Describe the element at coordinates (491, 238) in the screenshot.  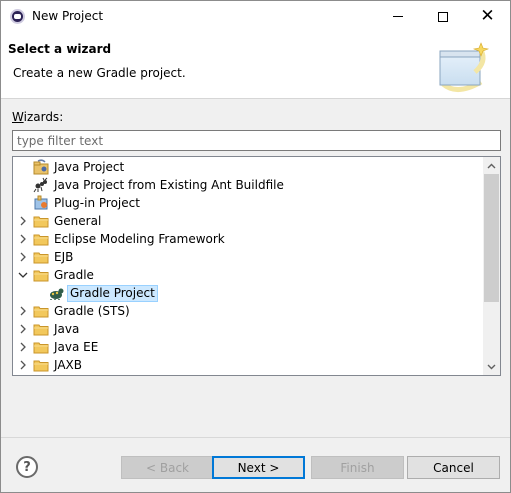
I see `scrollbar-thumb` at that location.